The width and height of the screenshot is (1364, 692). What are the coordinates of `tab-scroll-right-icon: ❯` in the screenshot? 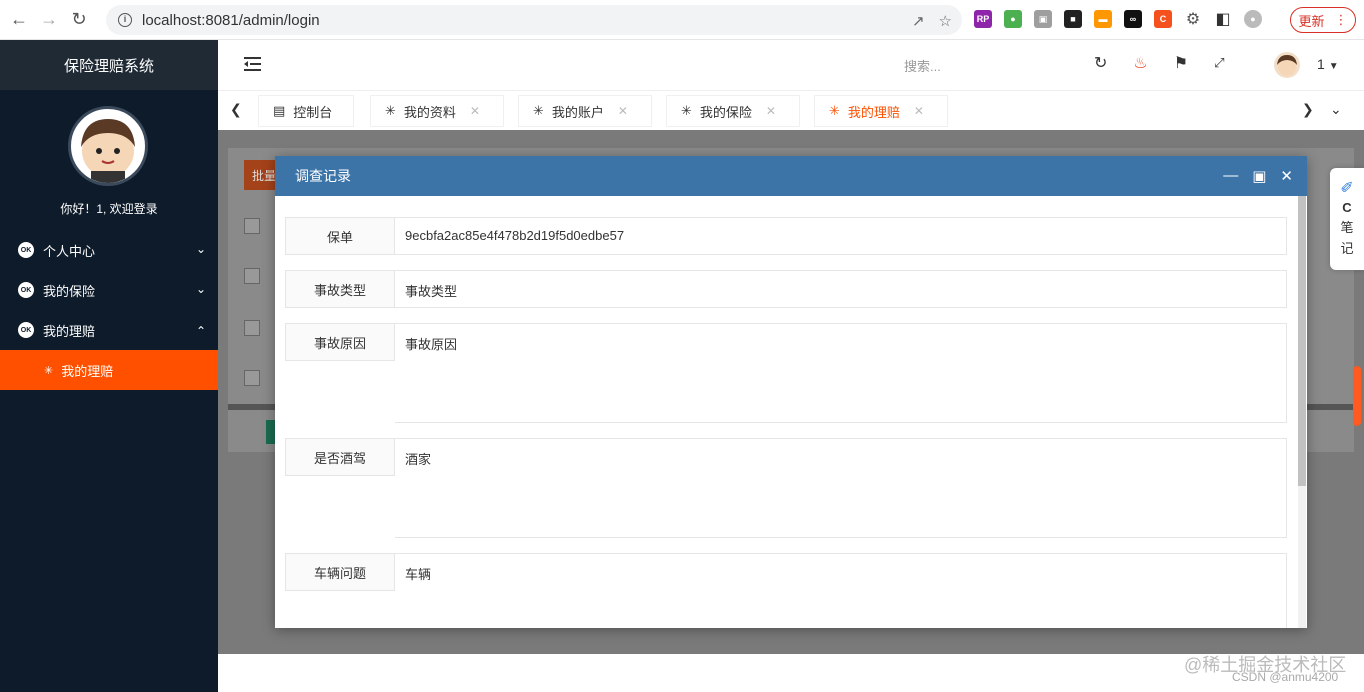 It's located at (1308, 109).